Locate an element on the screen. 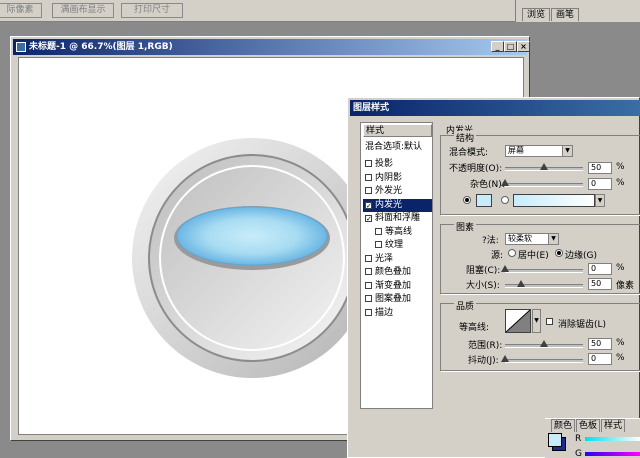  jitter-unit: % is located at coordinates (620, 358).